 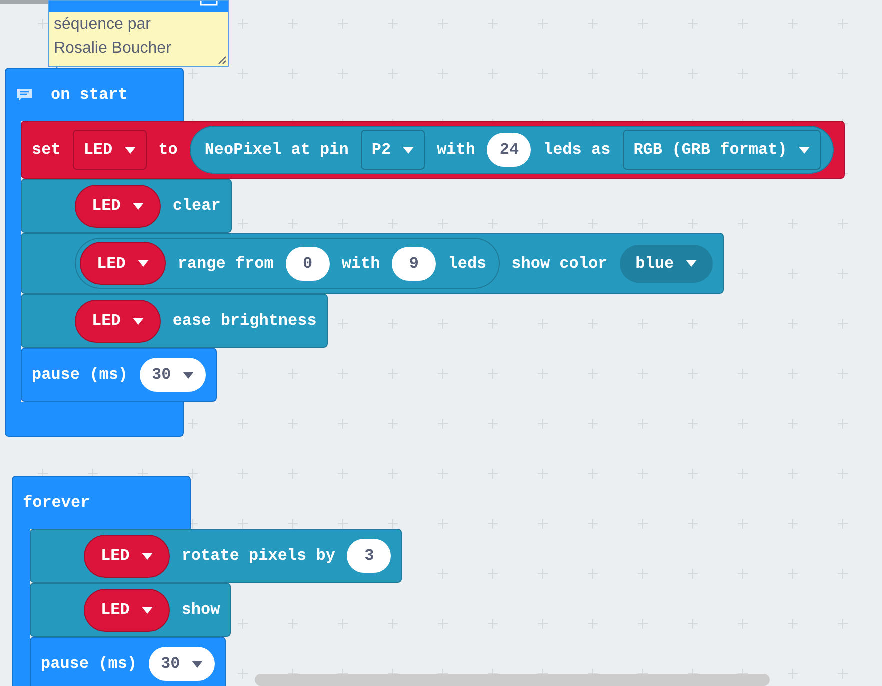 I want to click on block-label: clear, so click(x=196, y=206).